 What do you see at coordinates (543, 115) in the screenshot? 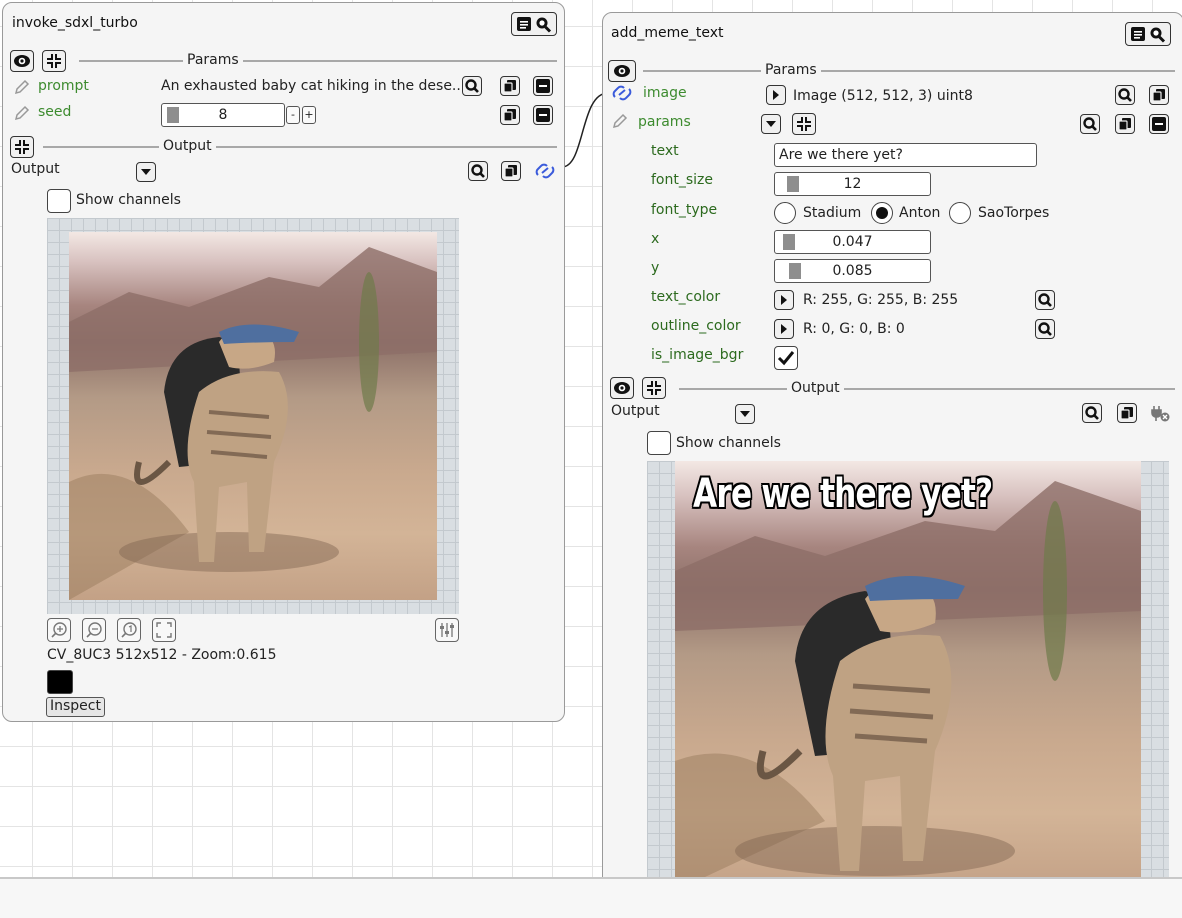
I see `seed-remove-button` at bounding box center [543, 115].